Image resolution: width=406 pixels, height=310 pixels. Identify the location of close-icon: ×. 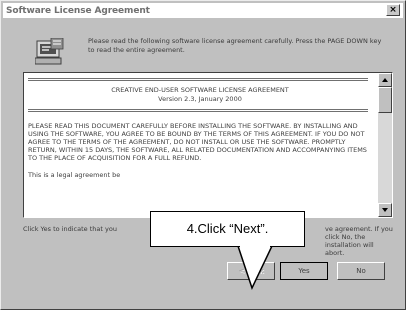
(393, 10).